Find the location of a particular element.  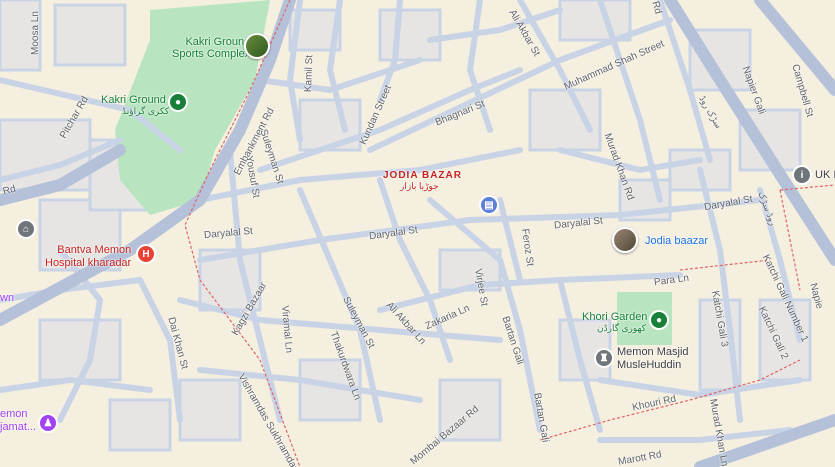

kakri-ground-label-urdu: ککری گراؤنڈ is located at coordinates (146, 111).